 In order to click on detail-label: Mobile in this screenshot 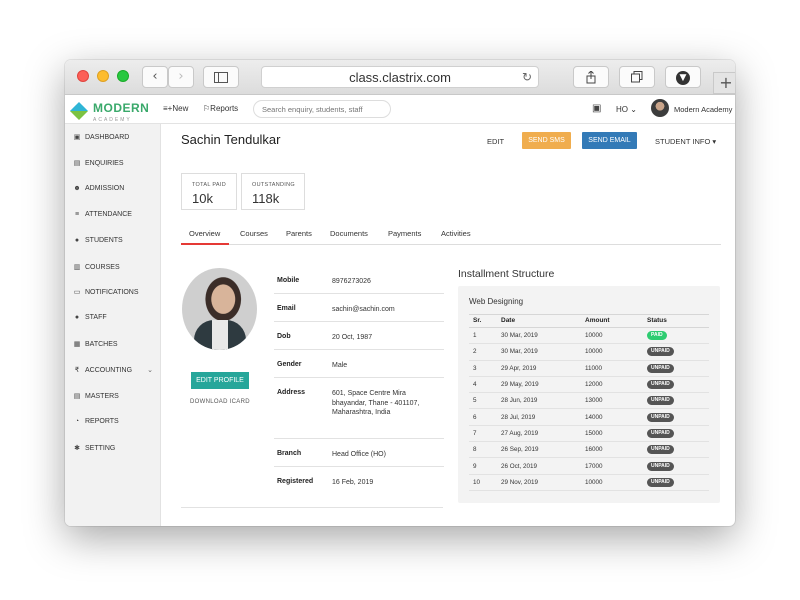, I will do `click(288, 280)`.